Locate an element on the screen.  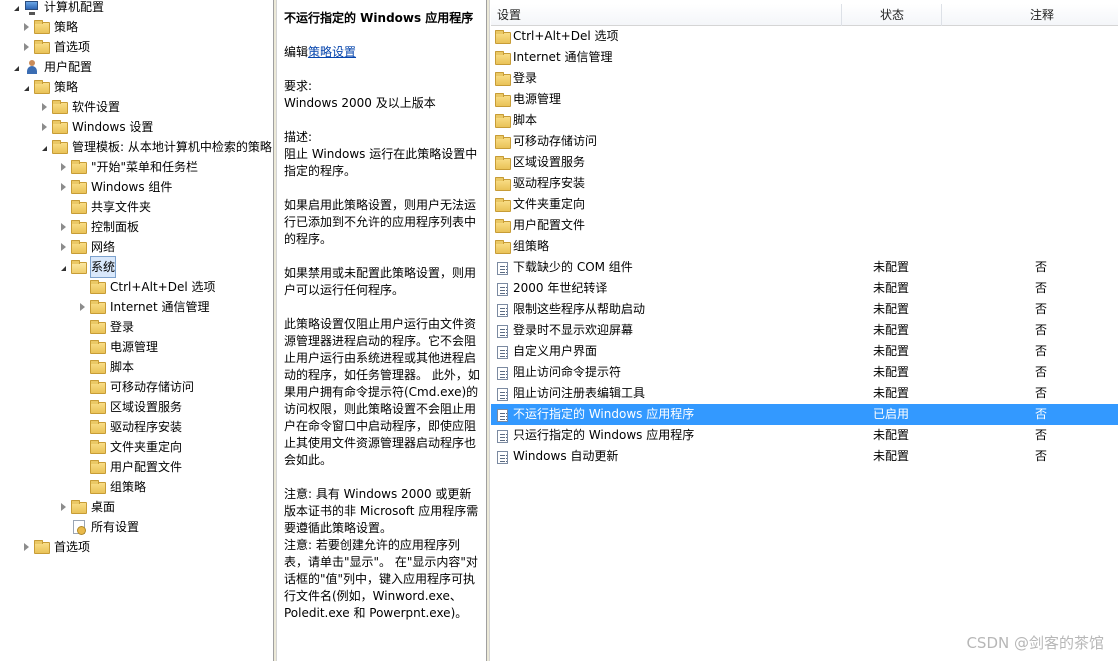
tree-item: 桌面 is located at coordinates (86, 507).